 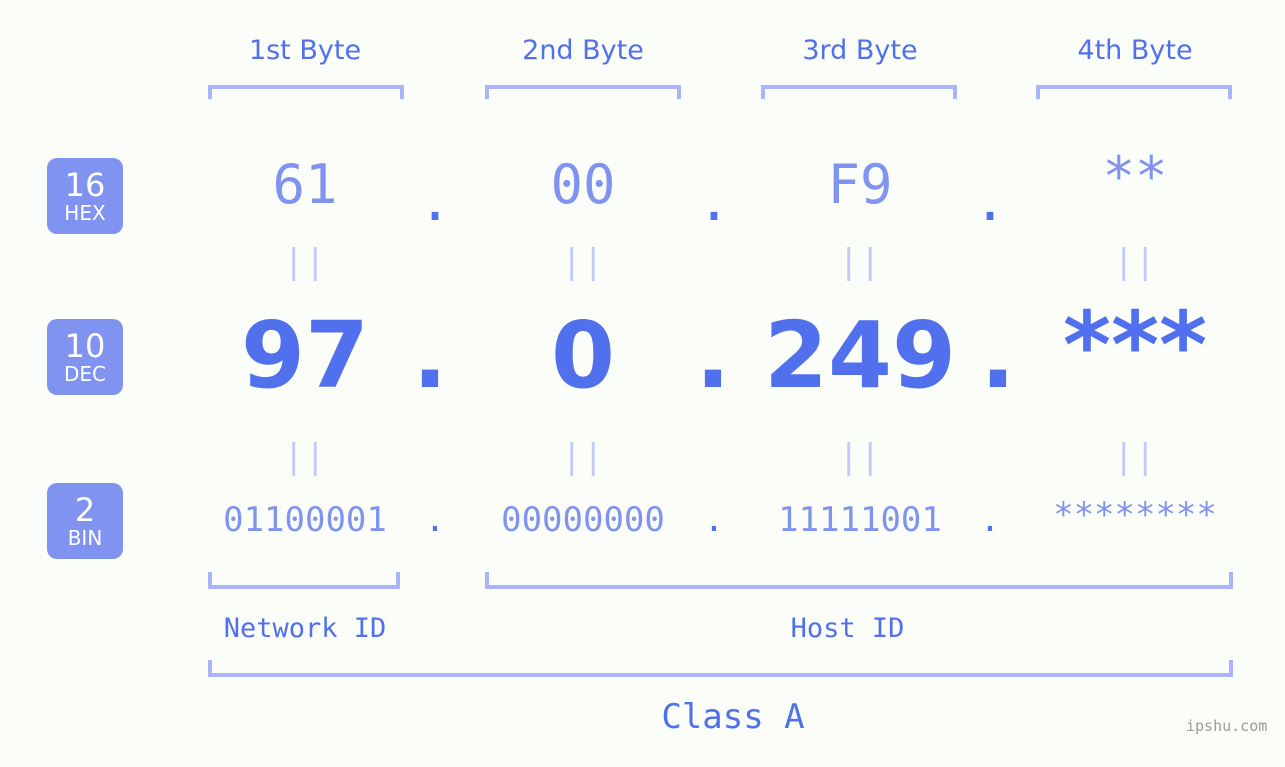 I want to click on base-badge-dec: 10 DEC, so click(x=85, y=357).